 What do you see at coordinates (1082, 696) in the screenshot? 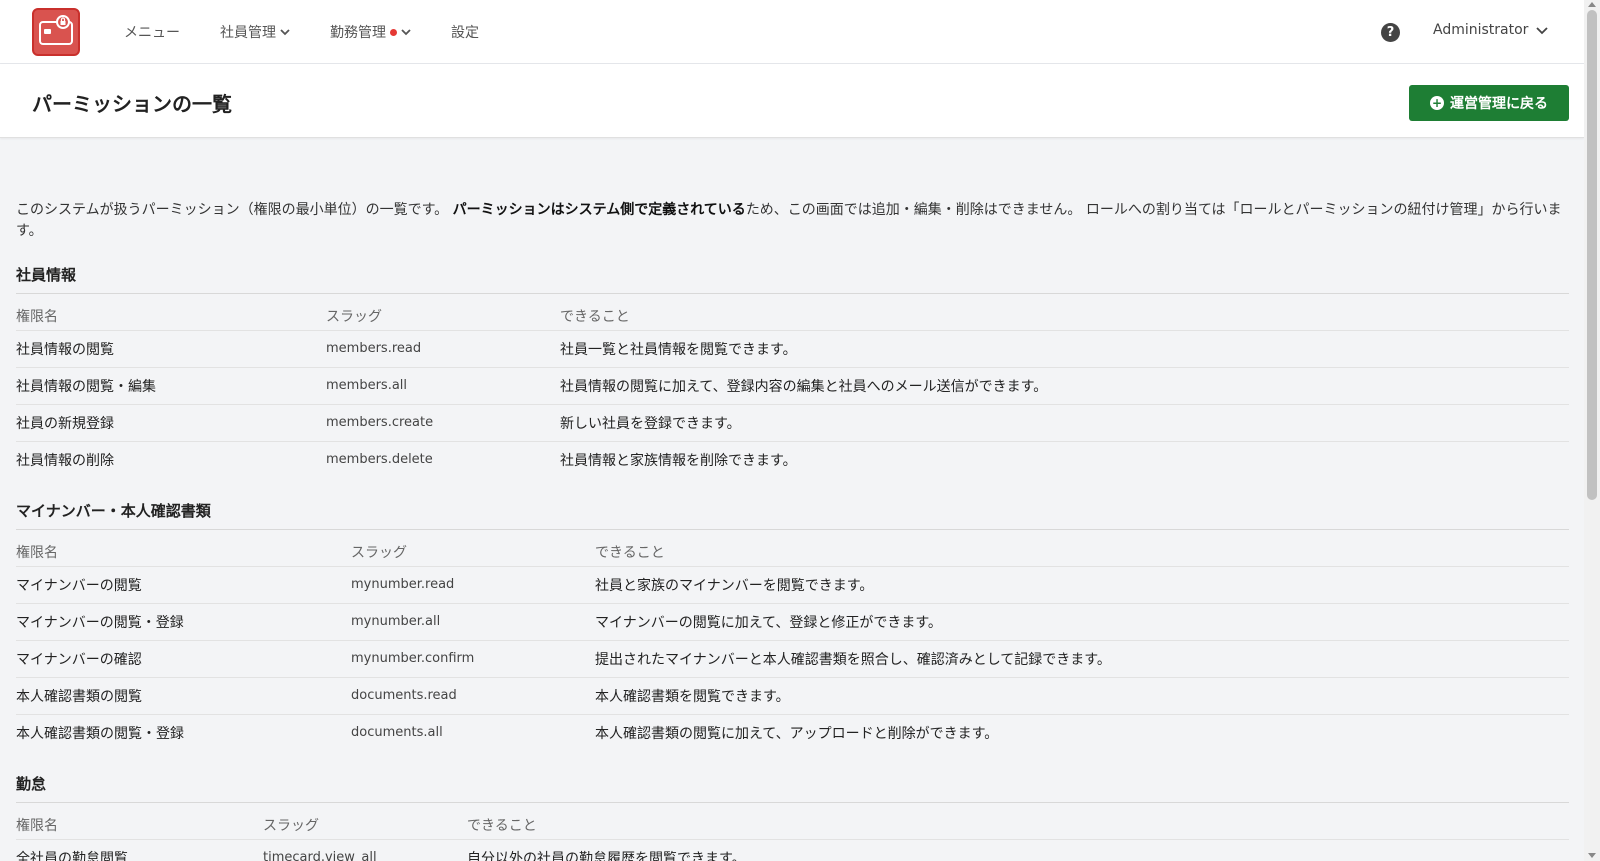
I see `cell-desc: 本人確認書類を閲覧できます。` at bounding box center [1082, 696].